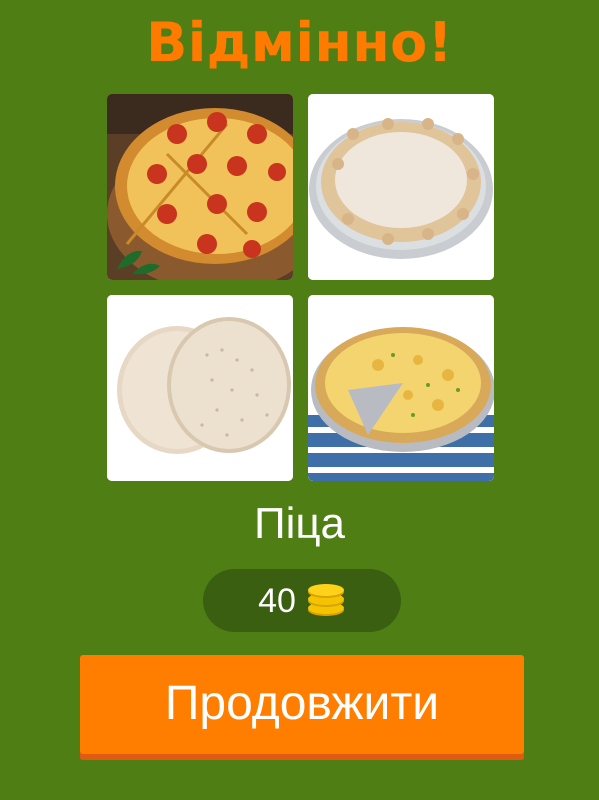  I want to click on continue-button: Продовжити, so click(302, 707).